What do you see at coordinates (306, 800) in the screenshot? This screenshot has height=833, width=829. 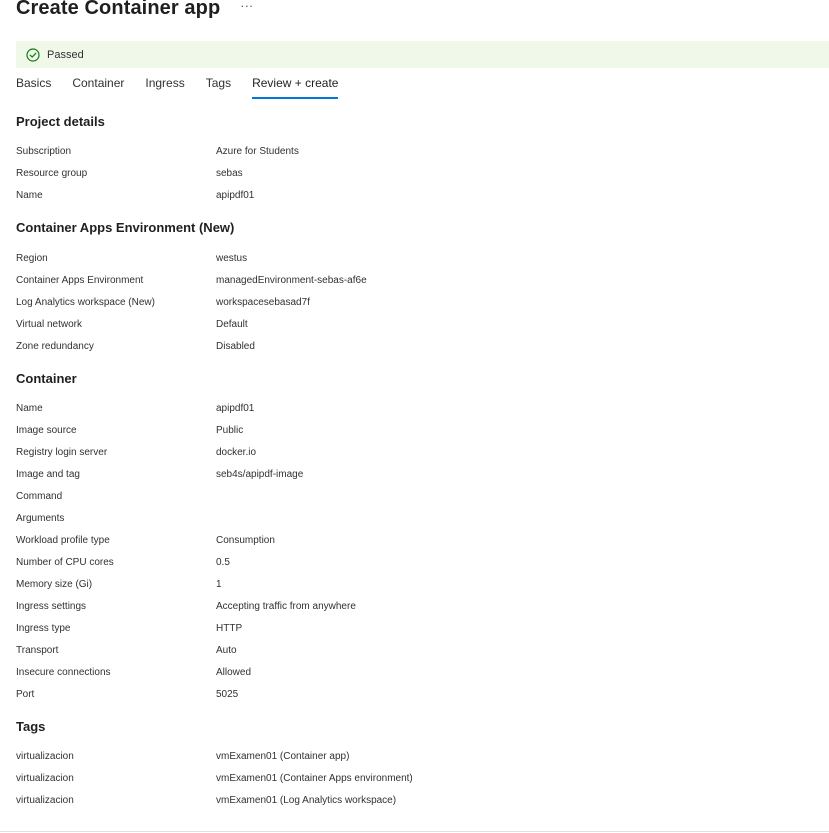 I see `row-value: vmExamen01 (Log Analytics workspace)` at bounding box center [306, 800].